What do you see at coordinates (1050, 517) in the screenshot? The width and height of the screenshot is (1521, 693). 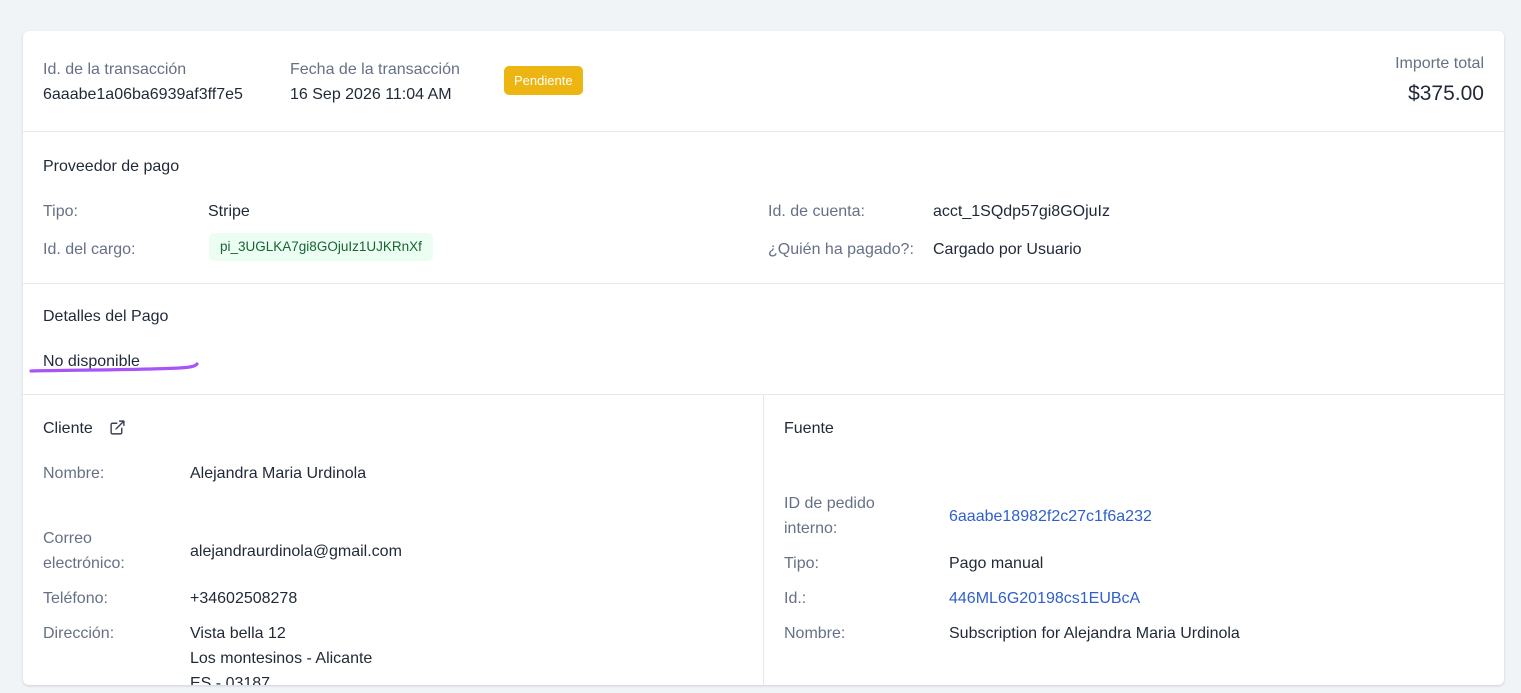 I see `order-id-link: 6aaabe18982f2c27c1f6a232` at bounding box center [1050, 517].